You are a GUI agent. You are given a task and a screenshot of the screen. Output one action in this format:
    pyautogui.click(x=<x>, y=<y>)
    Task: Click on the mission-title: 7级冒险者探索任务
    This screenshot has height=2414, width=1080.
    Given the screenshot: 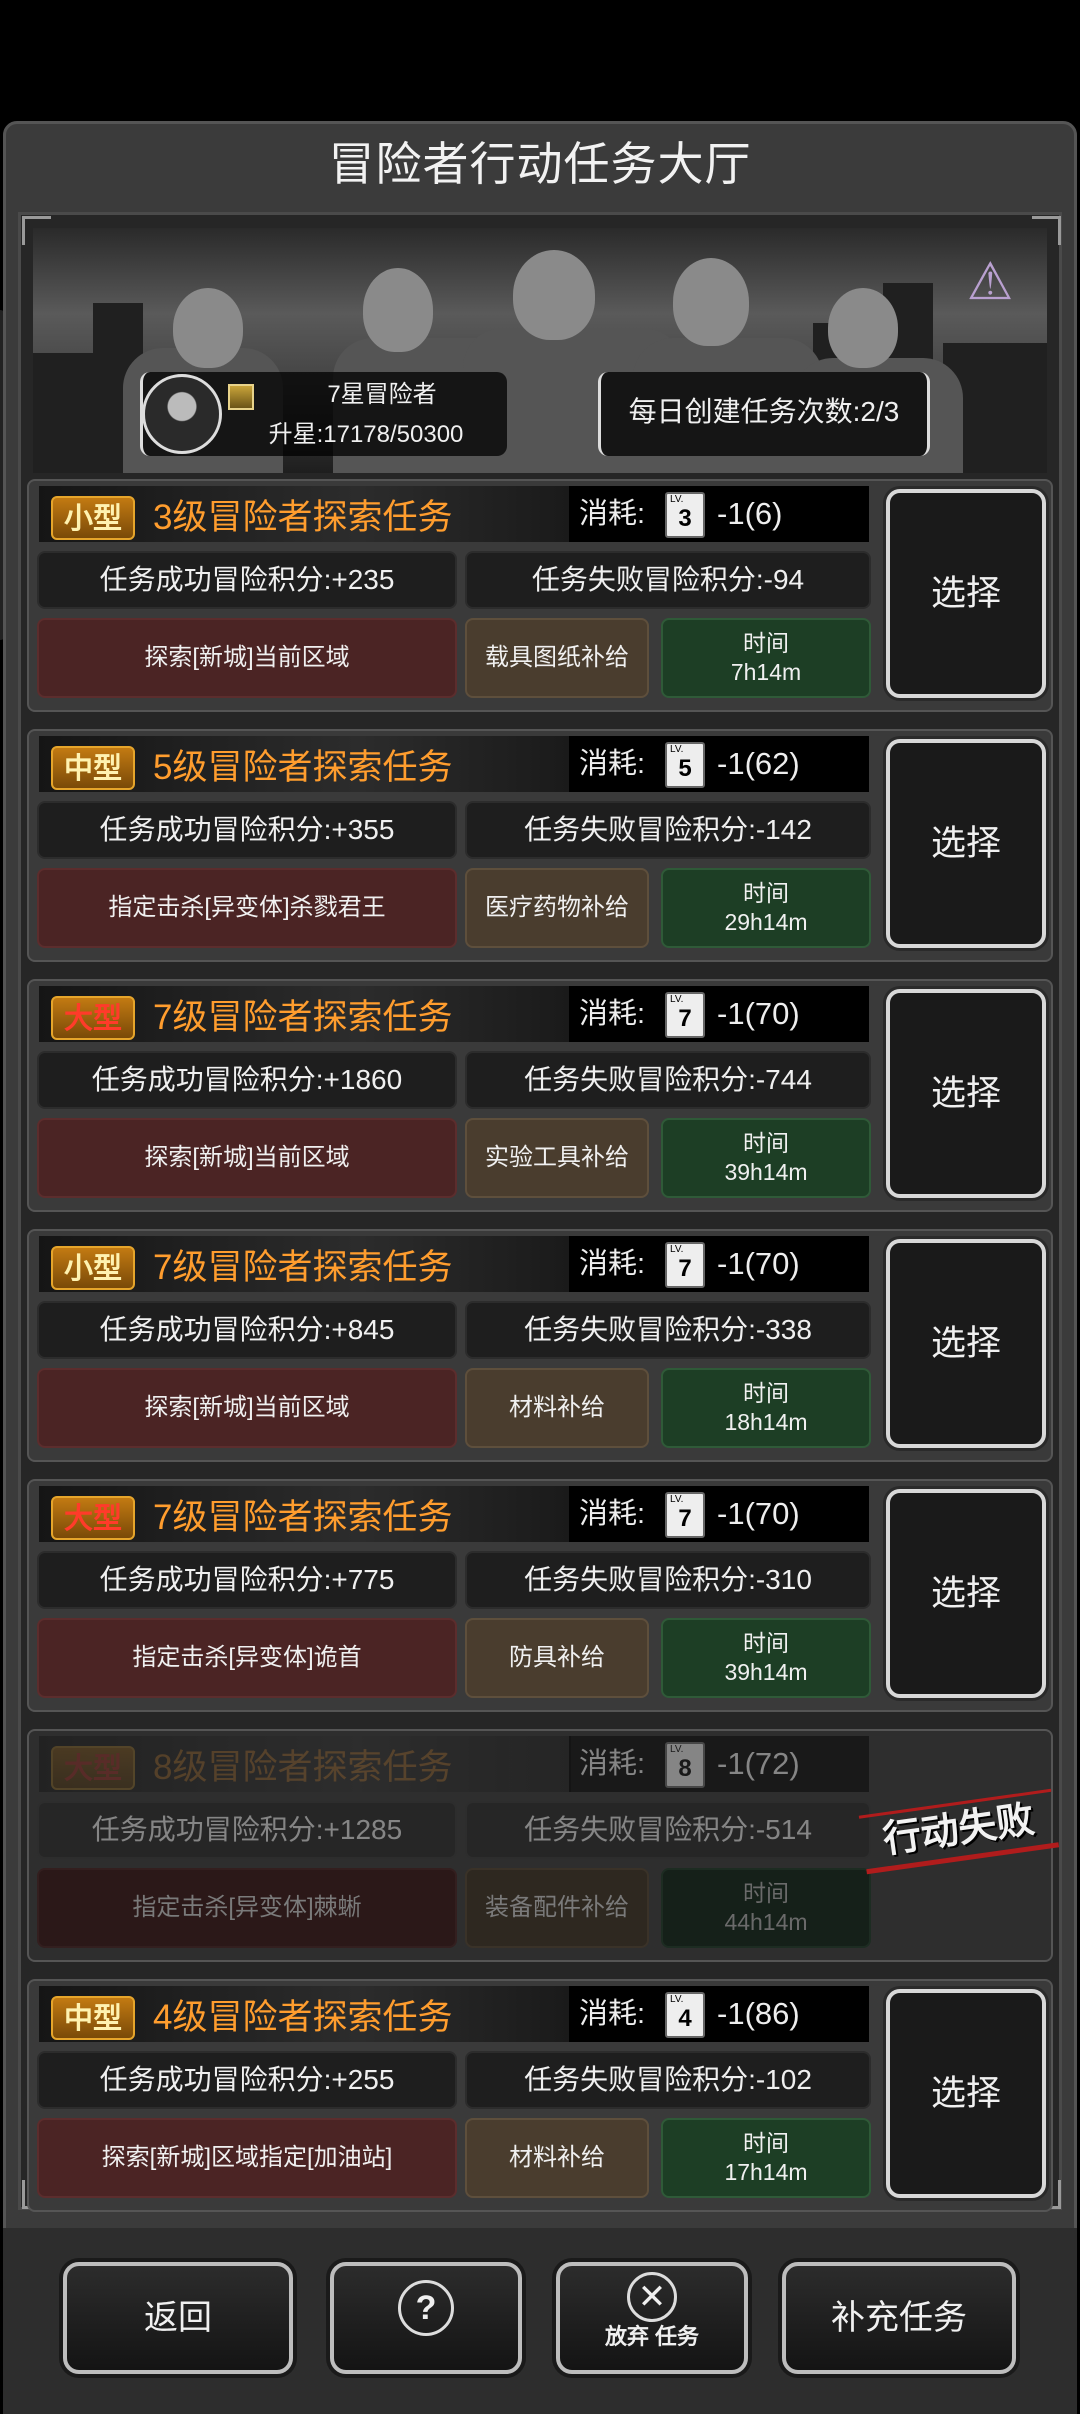 What is the action you would take?
    pyautogui.click(x=303, y=1267)
    